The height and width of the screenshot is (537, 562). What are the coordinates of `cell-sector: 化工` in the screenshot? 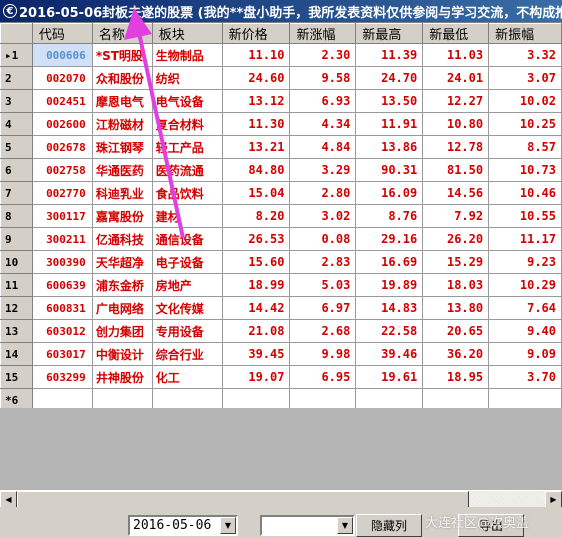 It's located at (187, 377).